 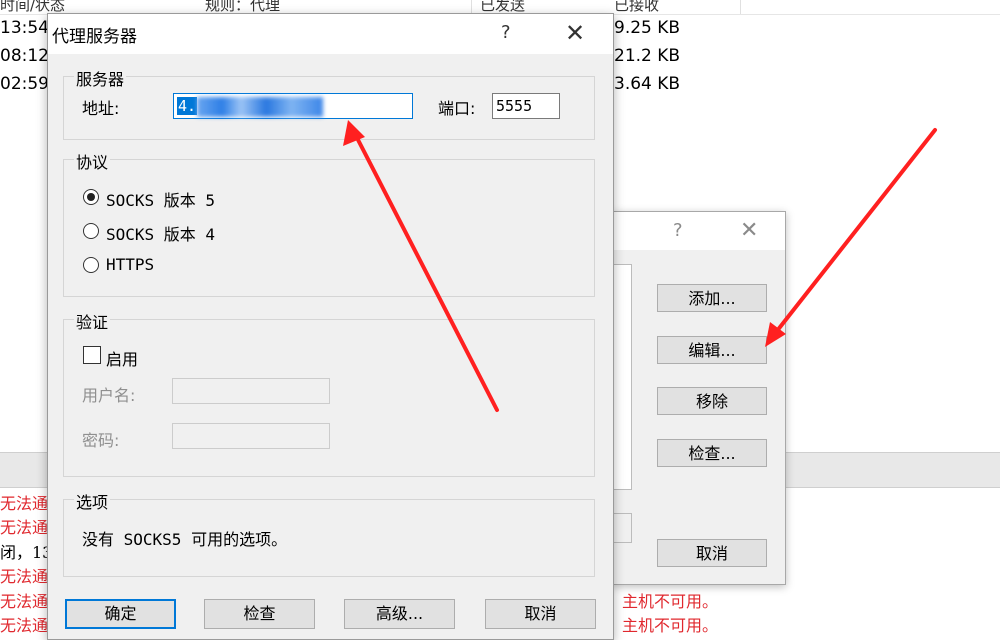 I want to click on auth-group: 验证 启用 用户名: 密码:, so click(x=329, y=393).